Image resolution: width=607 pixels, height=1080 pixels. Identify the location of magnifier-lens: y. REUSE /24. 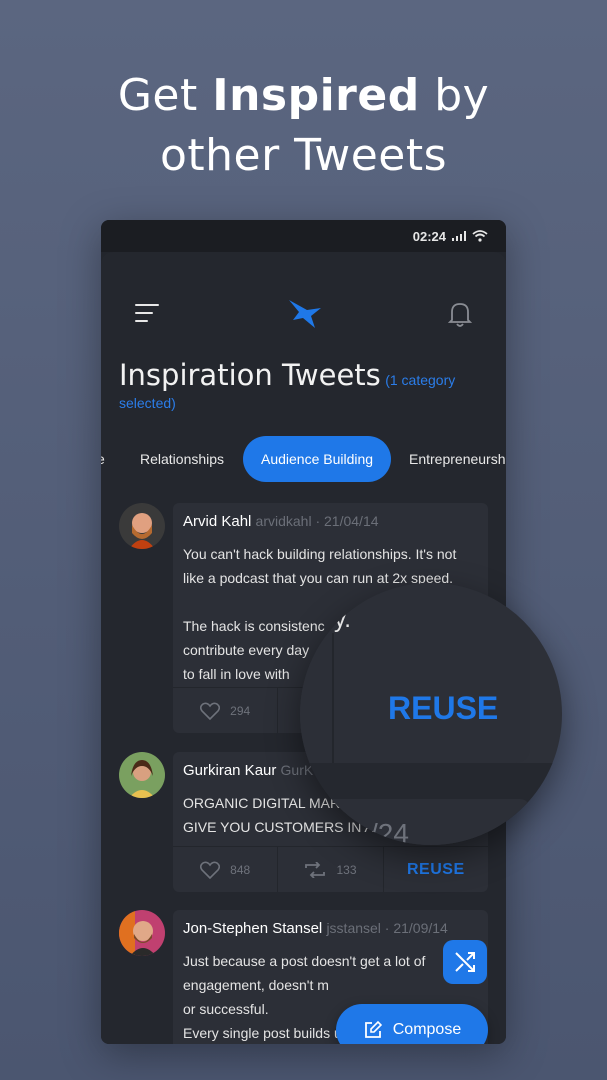
(431, 714).